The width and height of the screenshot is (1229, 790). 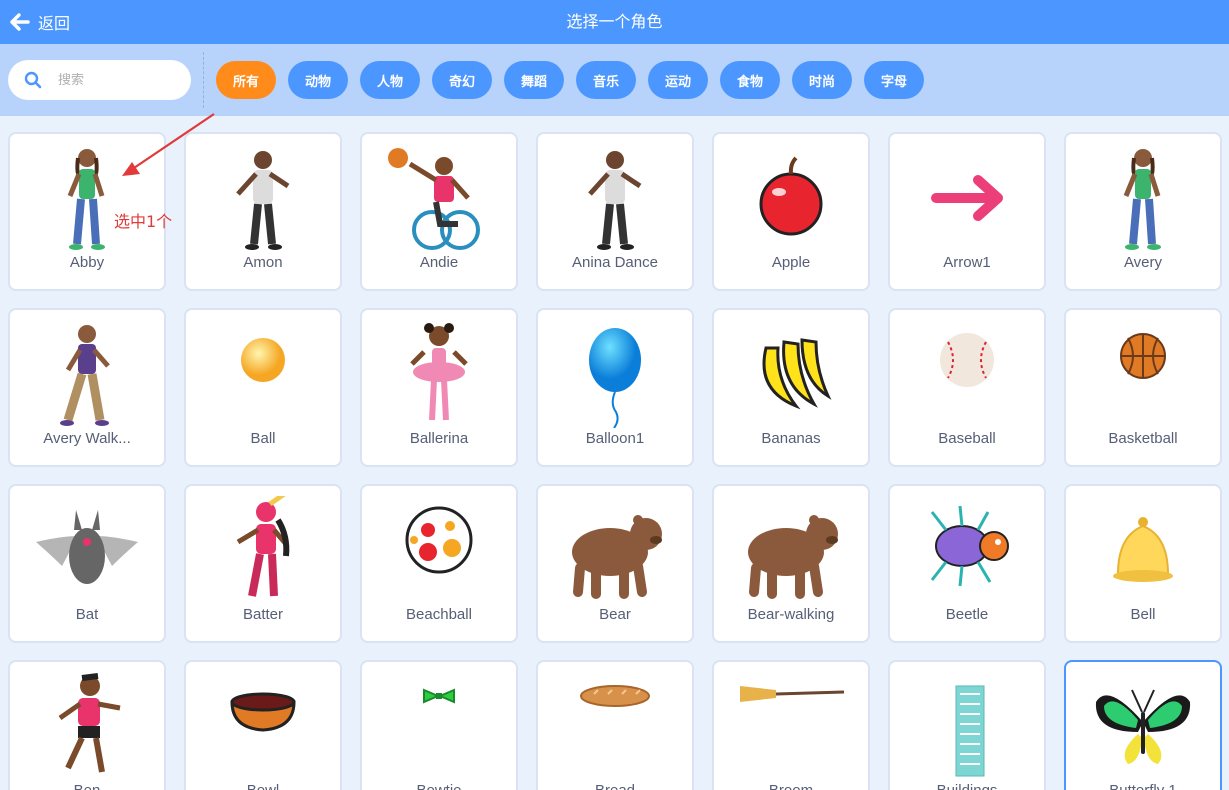 I want to click on sprite-card: Bananas, so click(x=791, y=387).